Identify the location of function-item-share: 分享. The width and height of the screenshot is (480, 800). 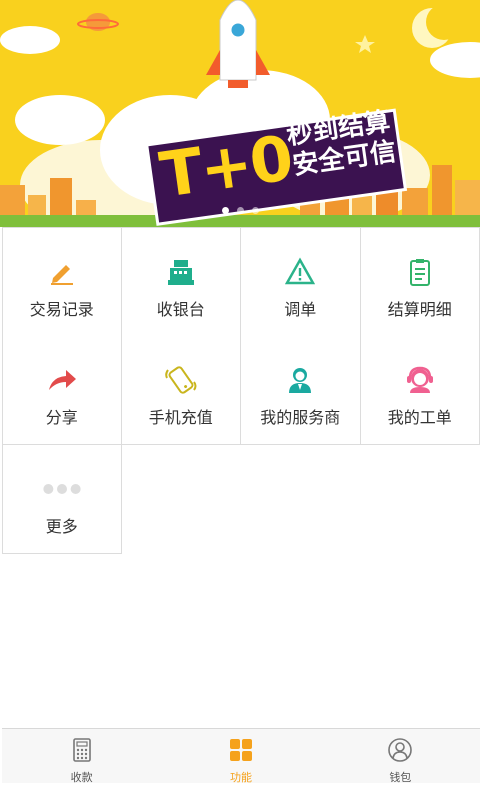
(62, 390).